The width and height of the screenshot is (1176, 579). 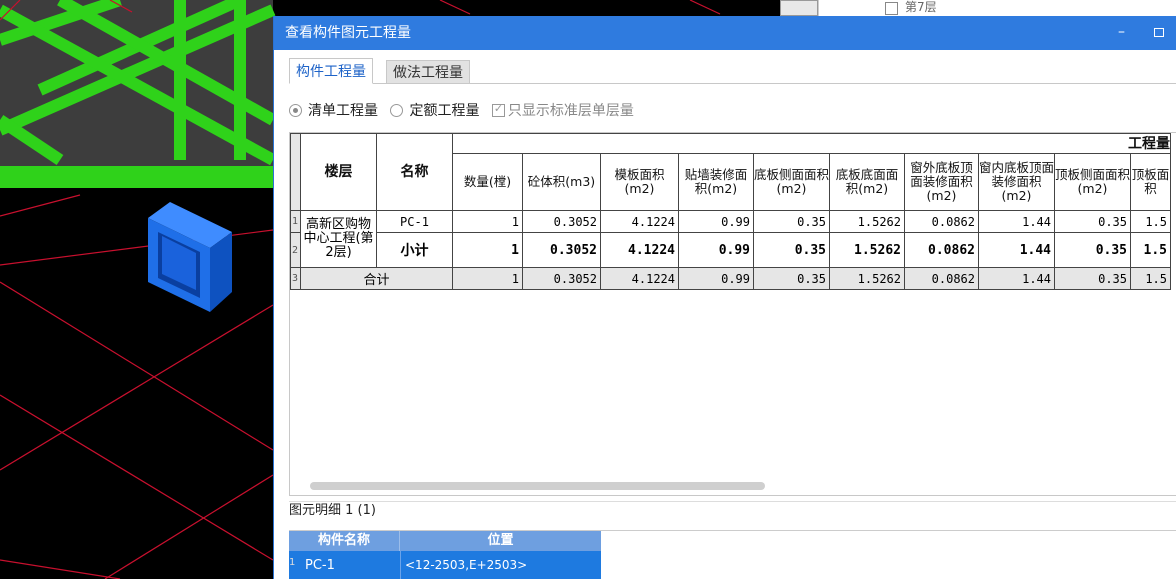 What do you see at coordinates (400, 565) in the screenshot?
I see `column-divider` at bounding box center [400, 565].